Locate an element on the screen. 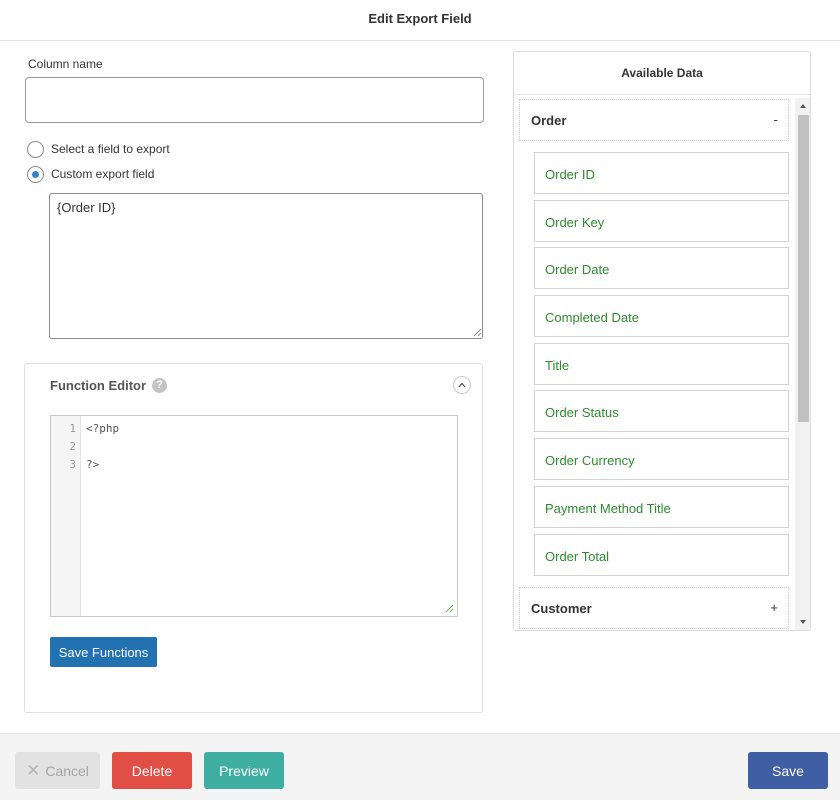  delete-button: Delete is located at coordinates (152, 770).